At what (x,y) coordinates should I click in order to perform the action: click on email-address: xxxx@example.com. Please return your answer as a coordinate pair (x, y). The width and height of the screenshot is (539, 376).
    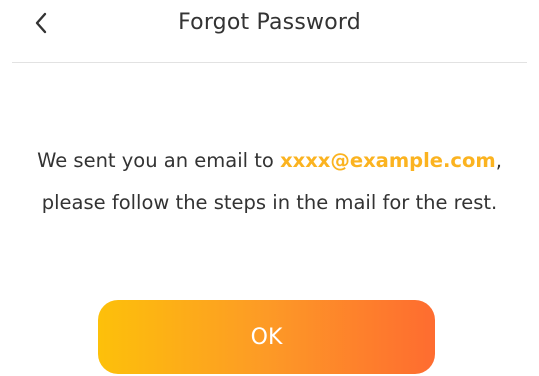
    Looking at the image, I should click on (388, 160).